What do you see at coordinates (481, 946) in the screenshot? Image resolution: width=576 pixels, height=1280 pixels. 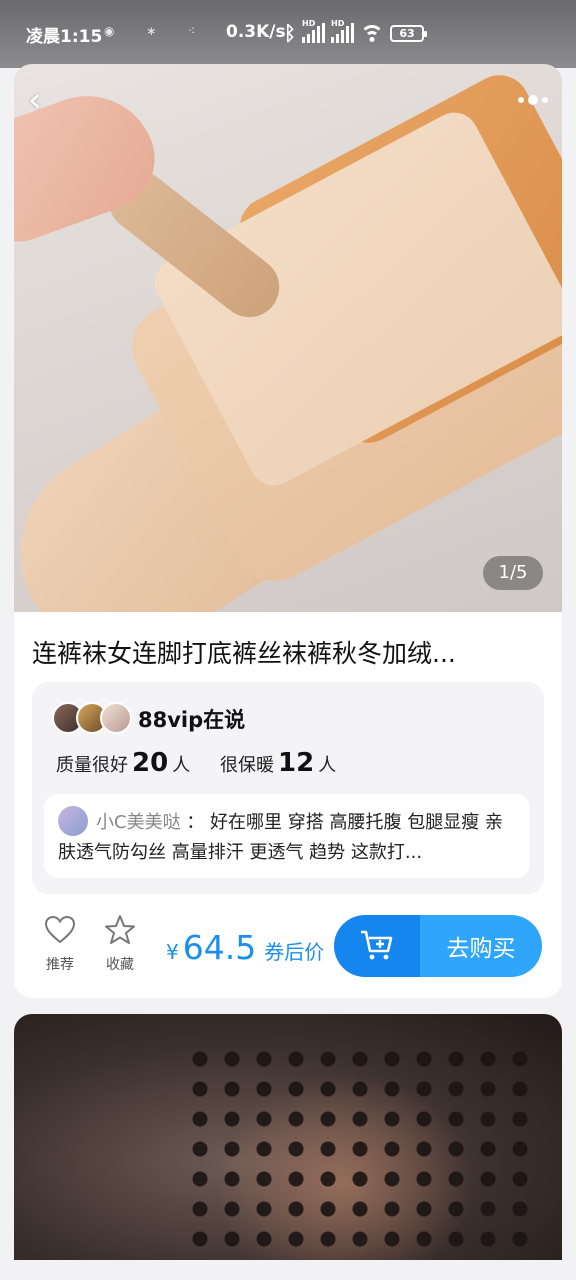 I see `buy-now-button: 去购买` at bounding box center [481, 946].